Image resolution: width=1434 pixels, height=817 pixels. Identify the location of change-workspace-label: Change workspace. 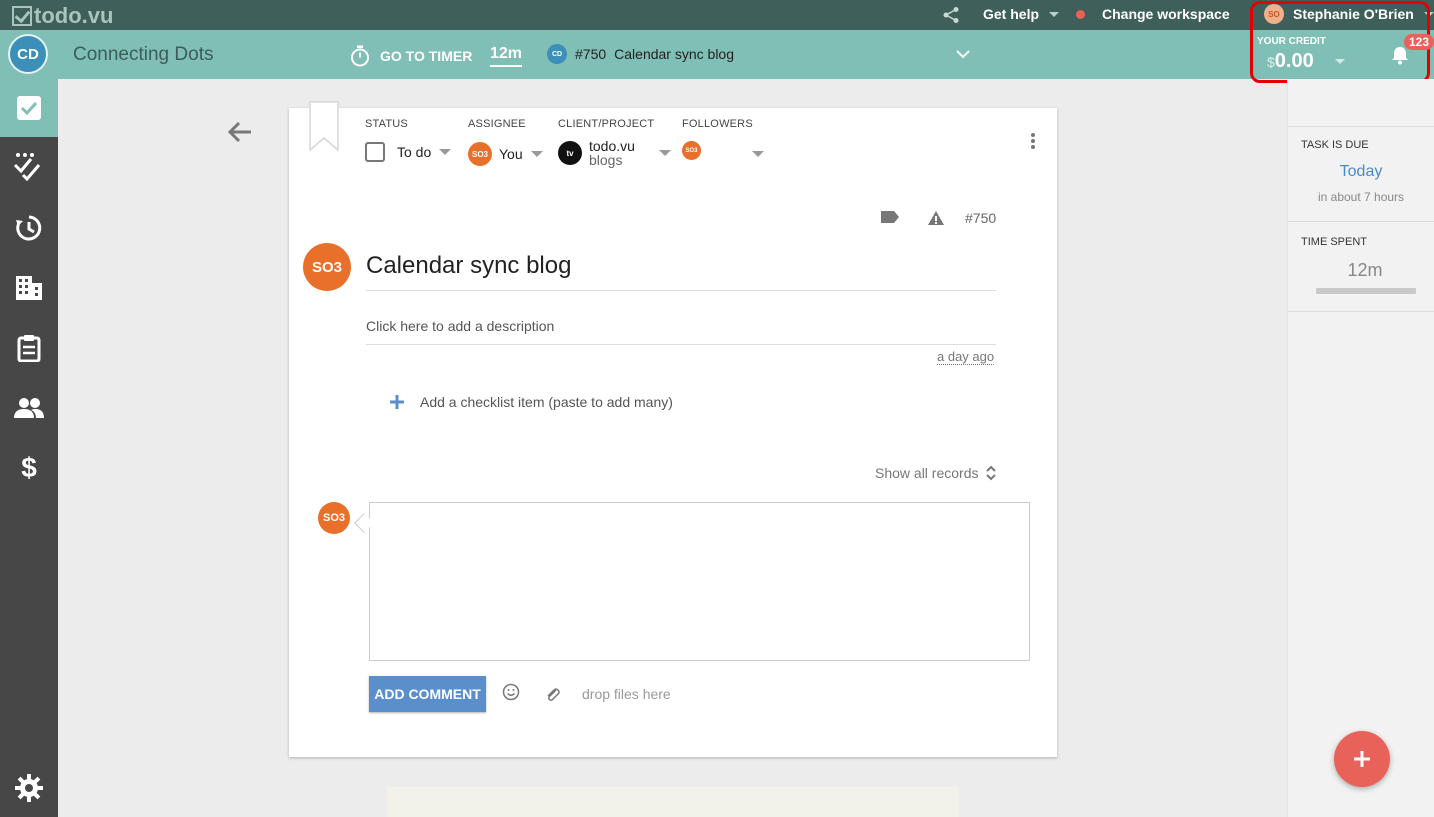
(1166, 14).